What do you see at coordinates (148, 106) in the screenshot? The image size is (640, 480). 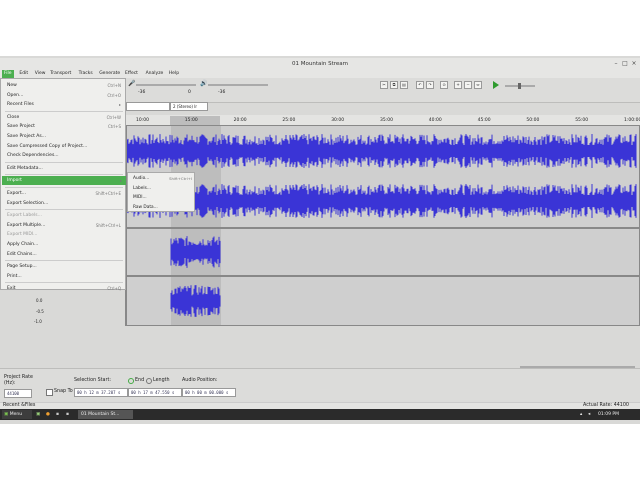 I see `host-select` at bounding box center [148, 106].